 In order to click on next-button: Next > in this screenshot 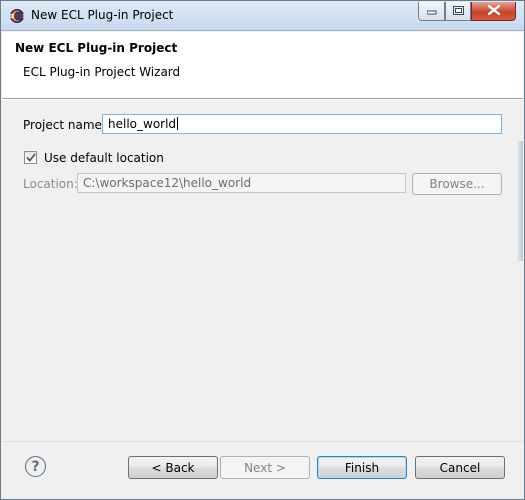, I will do `click(265, 467)`.